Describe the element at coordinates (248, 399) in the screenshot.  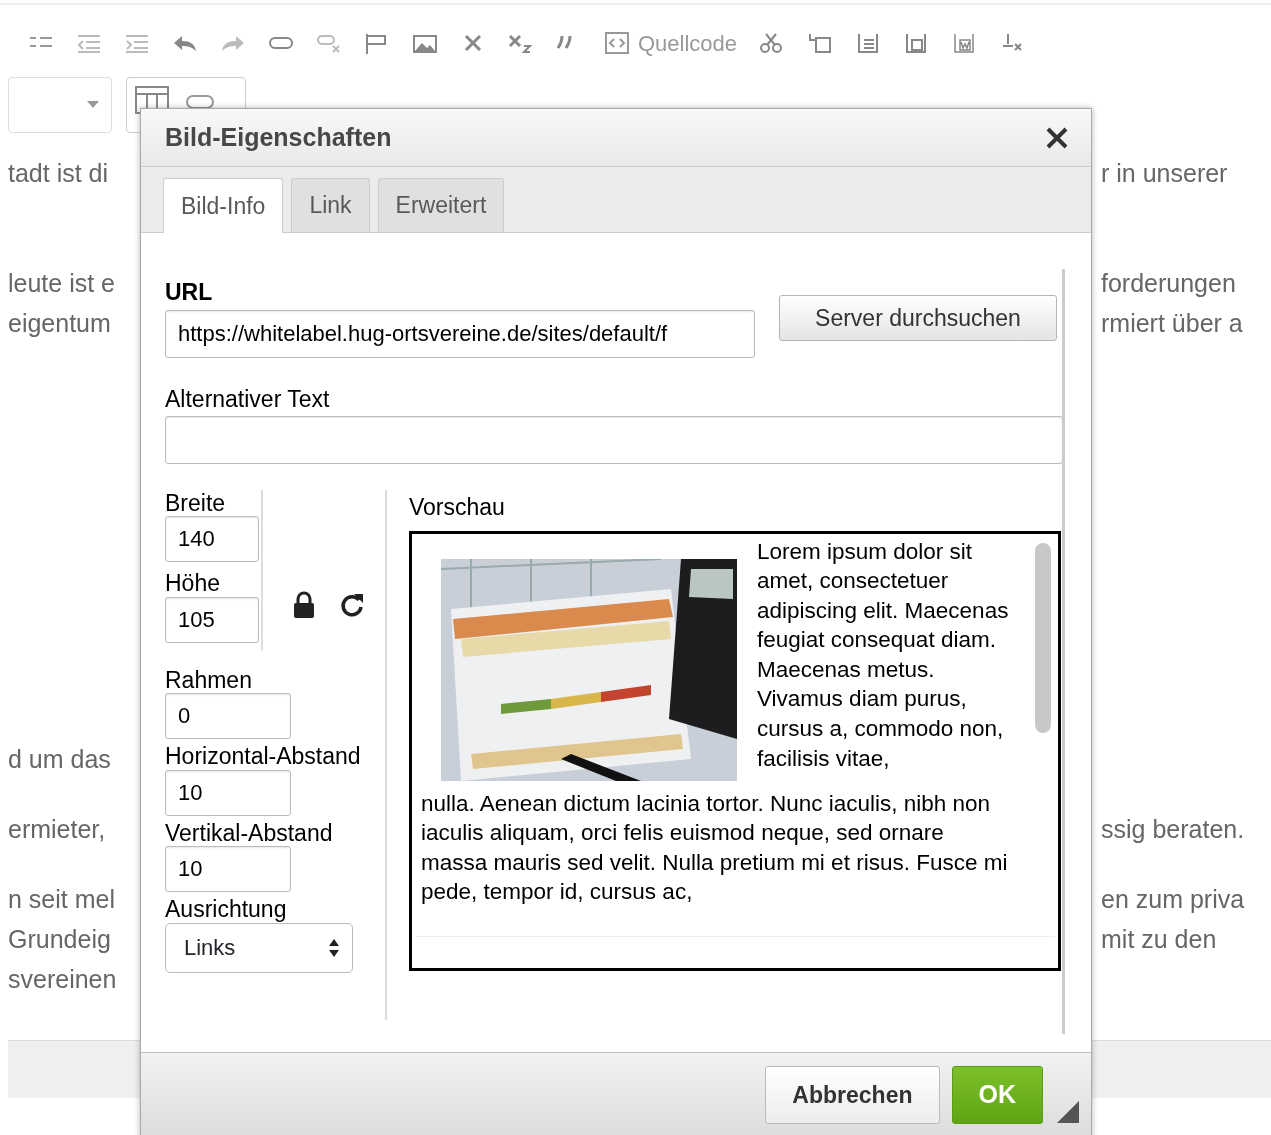
I see `field-label: Alternativer Text` at that location.